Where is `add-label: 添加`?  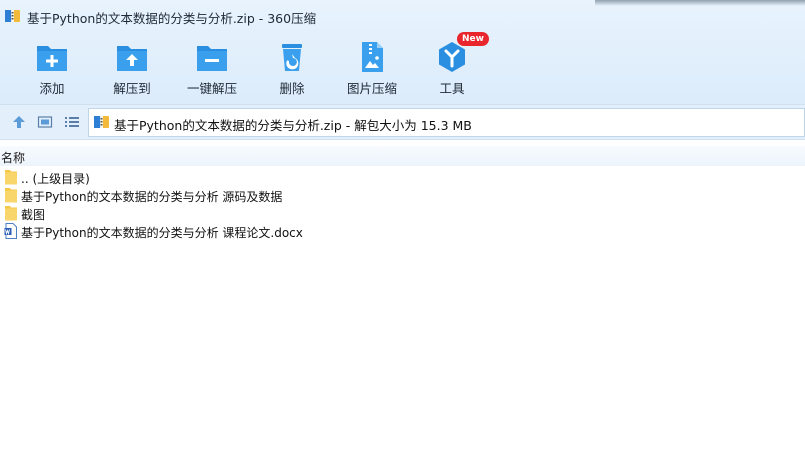
add-label: 添加 is located at coordinates (52, 88).